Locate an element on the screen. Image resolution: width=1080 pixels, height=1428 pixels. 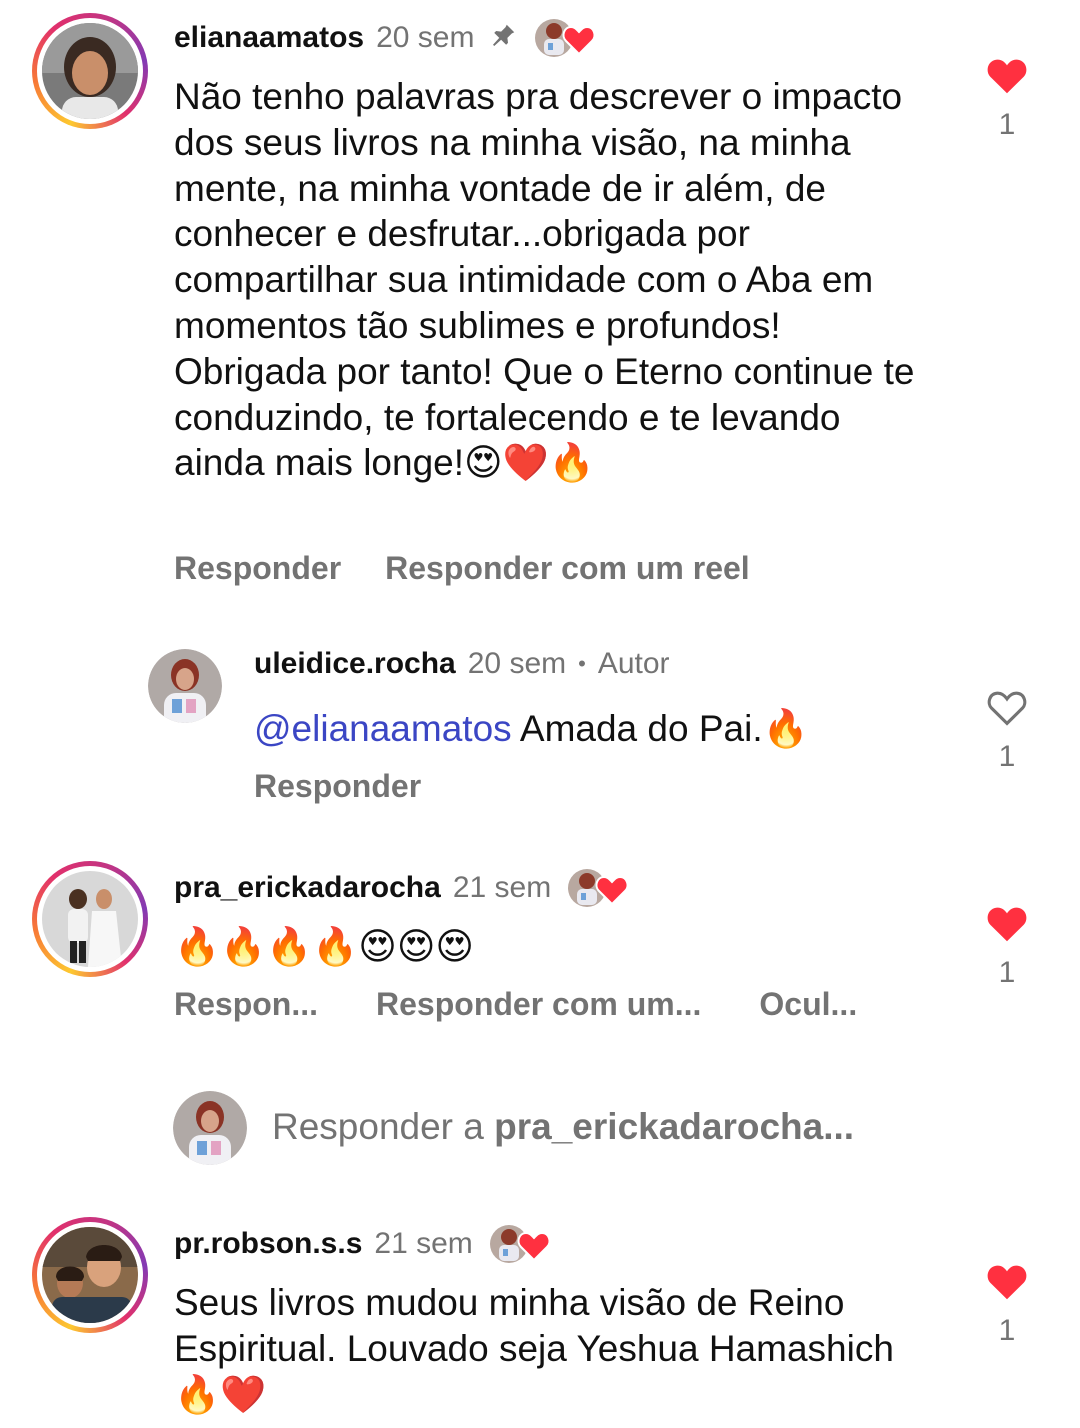
heart-outline-icon is located at coordinates (1007, 708).